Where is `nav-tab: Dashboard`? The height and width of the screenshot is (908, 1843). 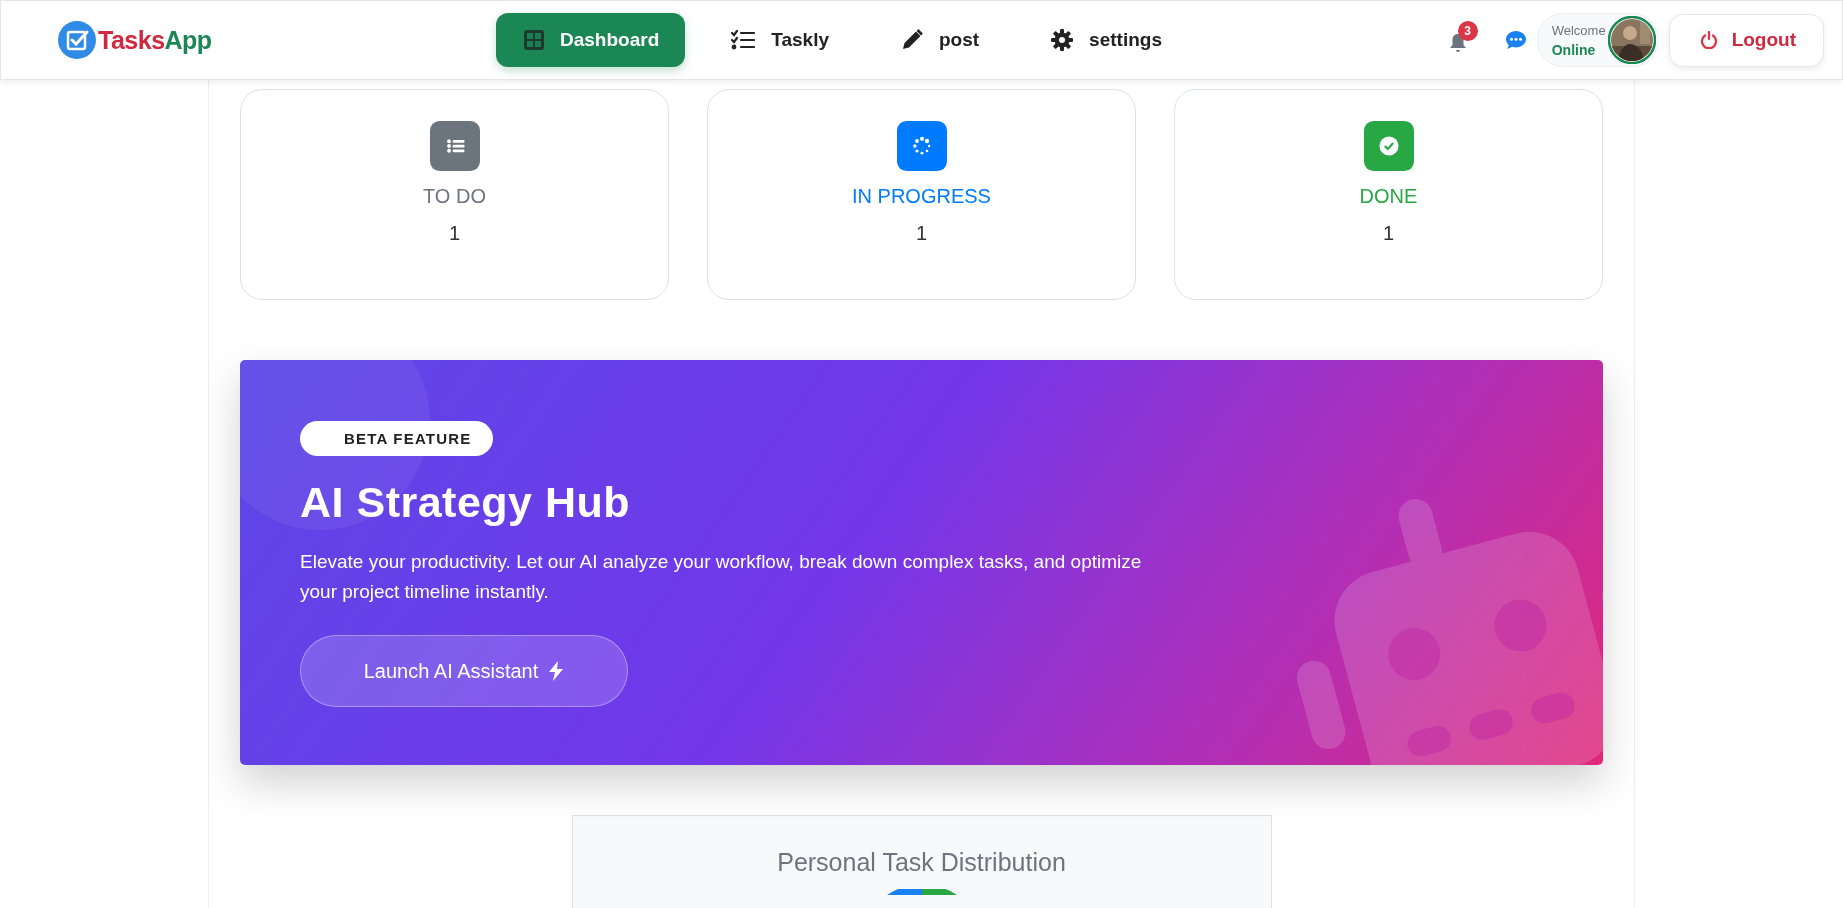 nav-tab: Dashboard is located at coordinates (591, 40).